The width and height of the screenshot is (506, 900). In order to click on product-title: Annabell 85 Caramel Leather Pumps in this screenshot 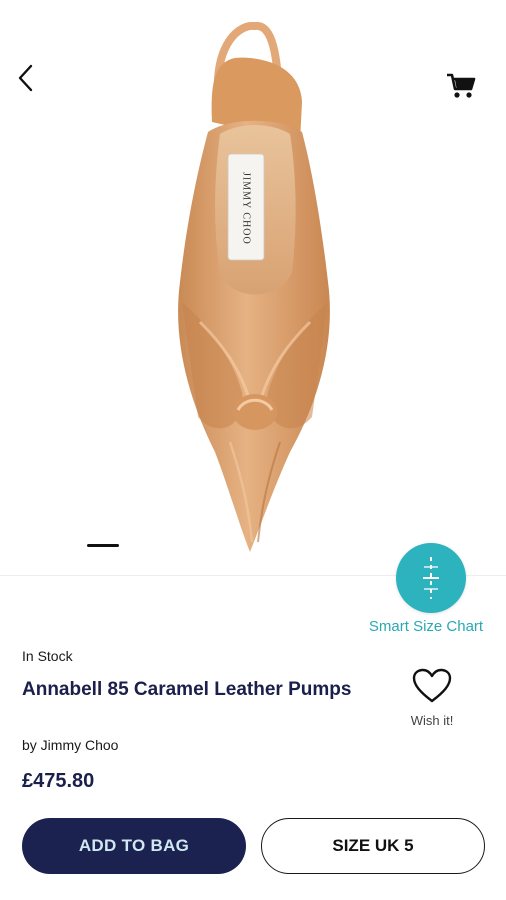, I will do `click(187, 689)`.